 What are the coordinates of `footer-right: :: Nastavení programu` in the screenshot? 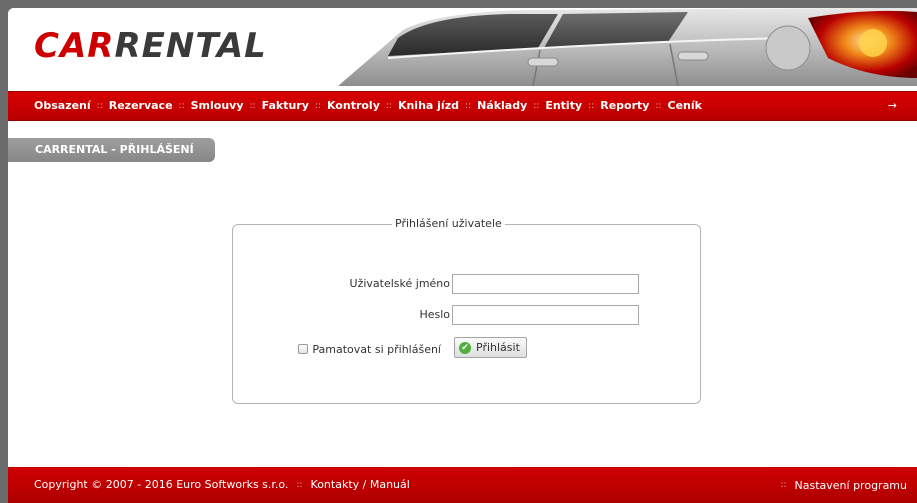 It's located at (839, 485).